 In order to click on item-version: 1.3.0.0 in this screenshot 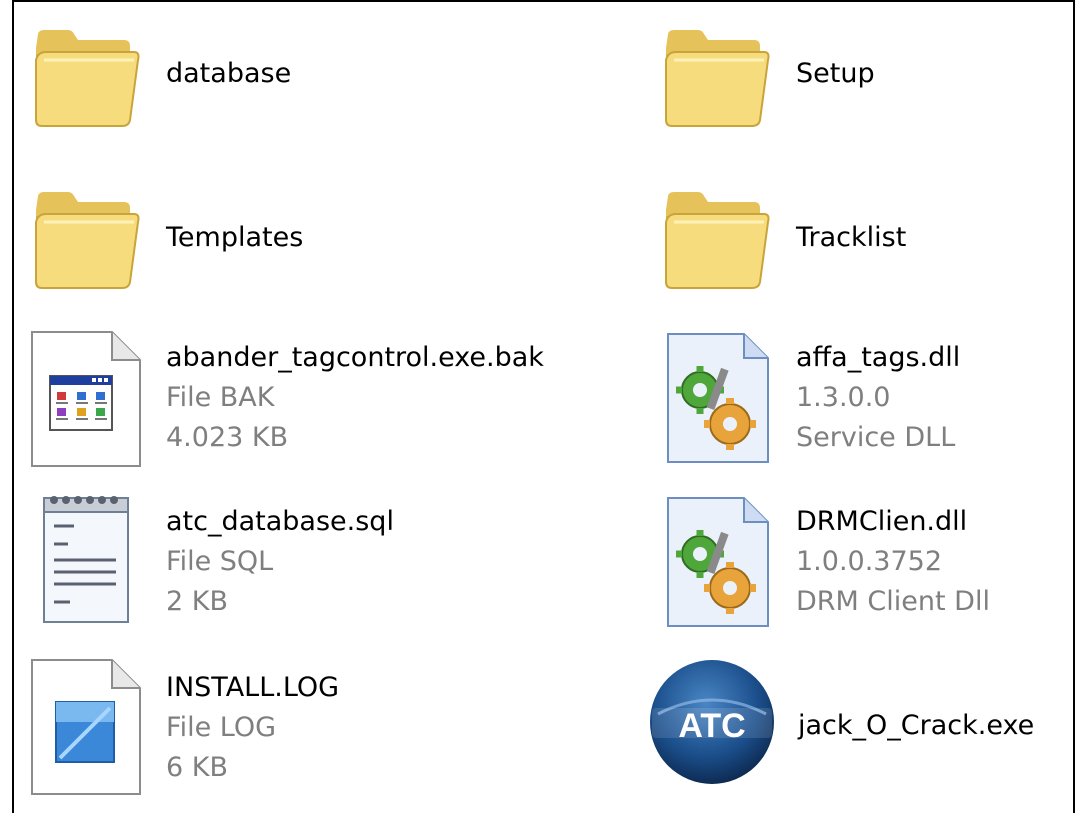, I will do `click(843, 397)`.